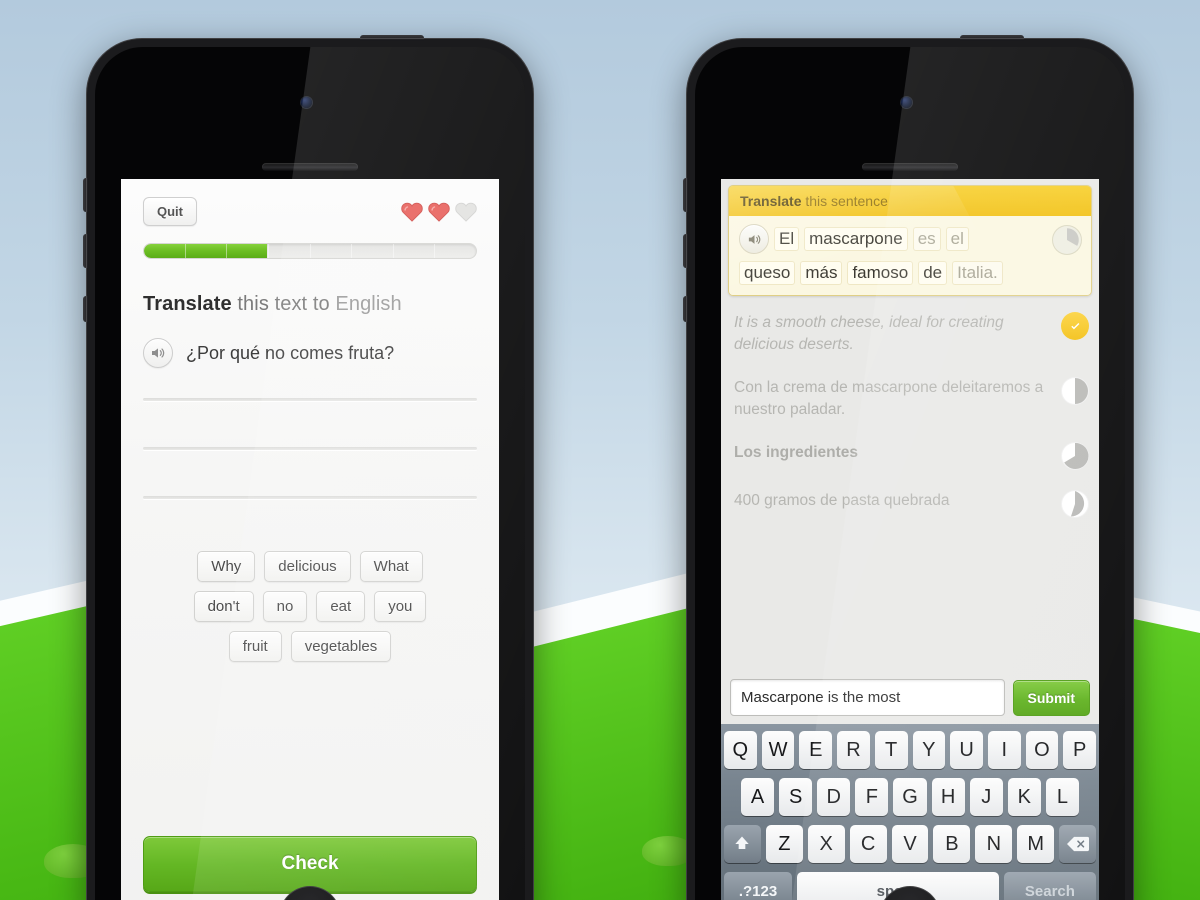 The width and height of the screenshot is (1200, 900). Describe the element at coordinates (1024, 797) in the screenshot. I see `key-k: K` at that location.